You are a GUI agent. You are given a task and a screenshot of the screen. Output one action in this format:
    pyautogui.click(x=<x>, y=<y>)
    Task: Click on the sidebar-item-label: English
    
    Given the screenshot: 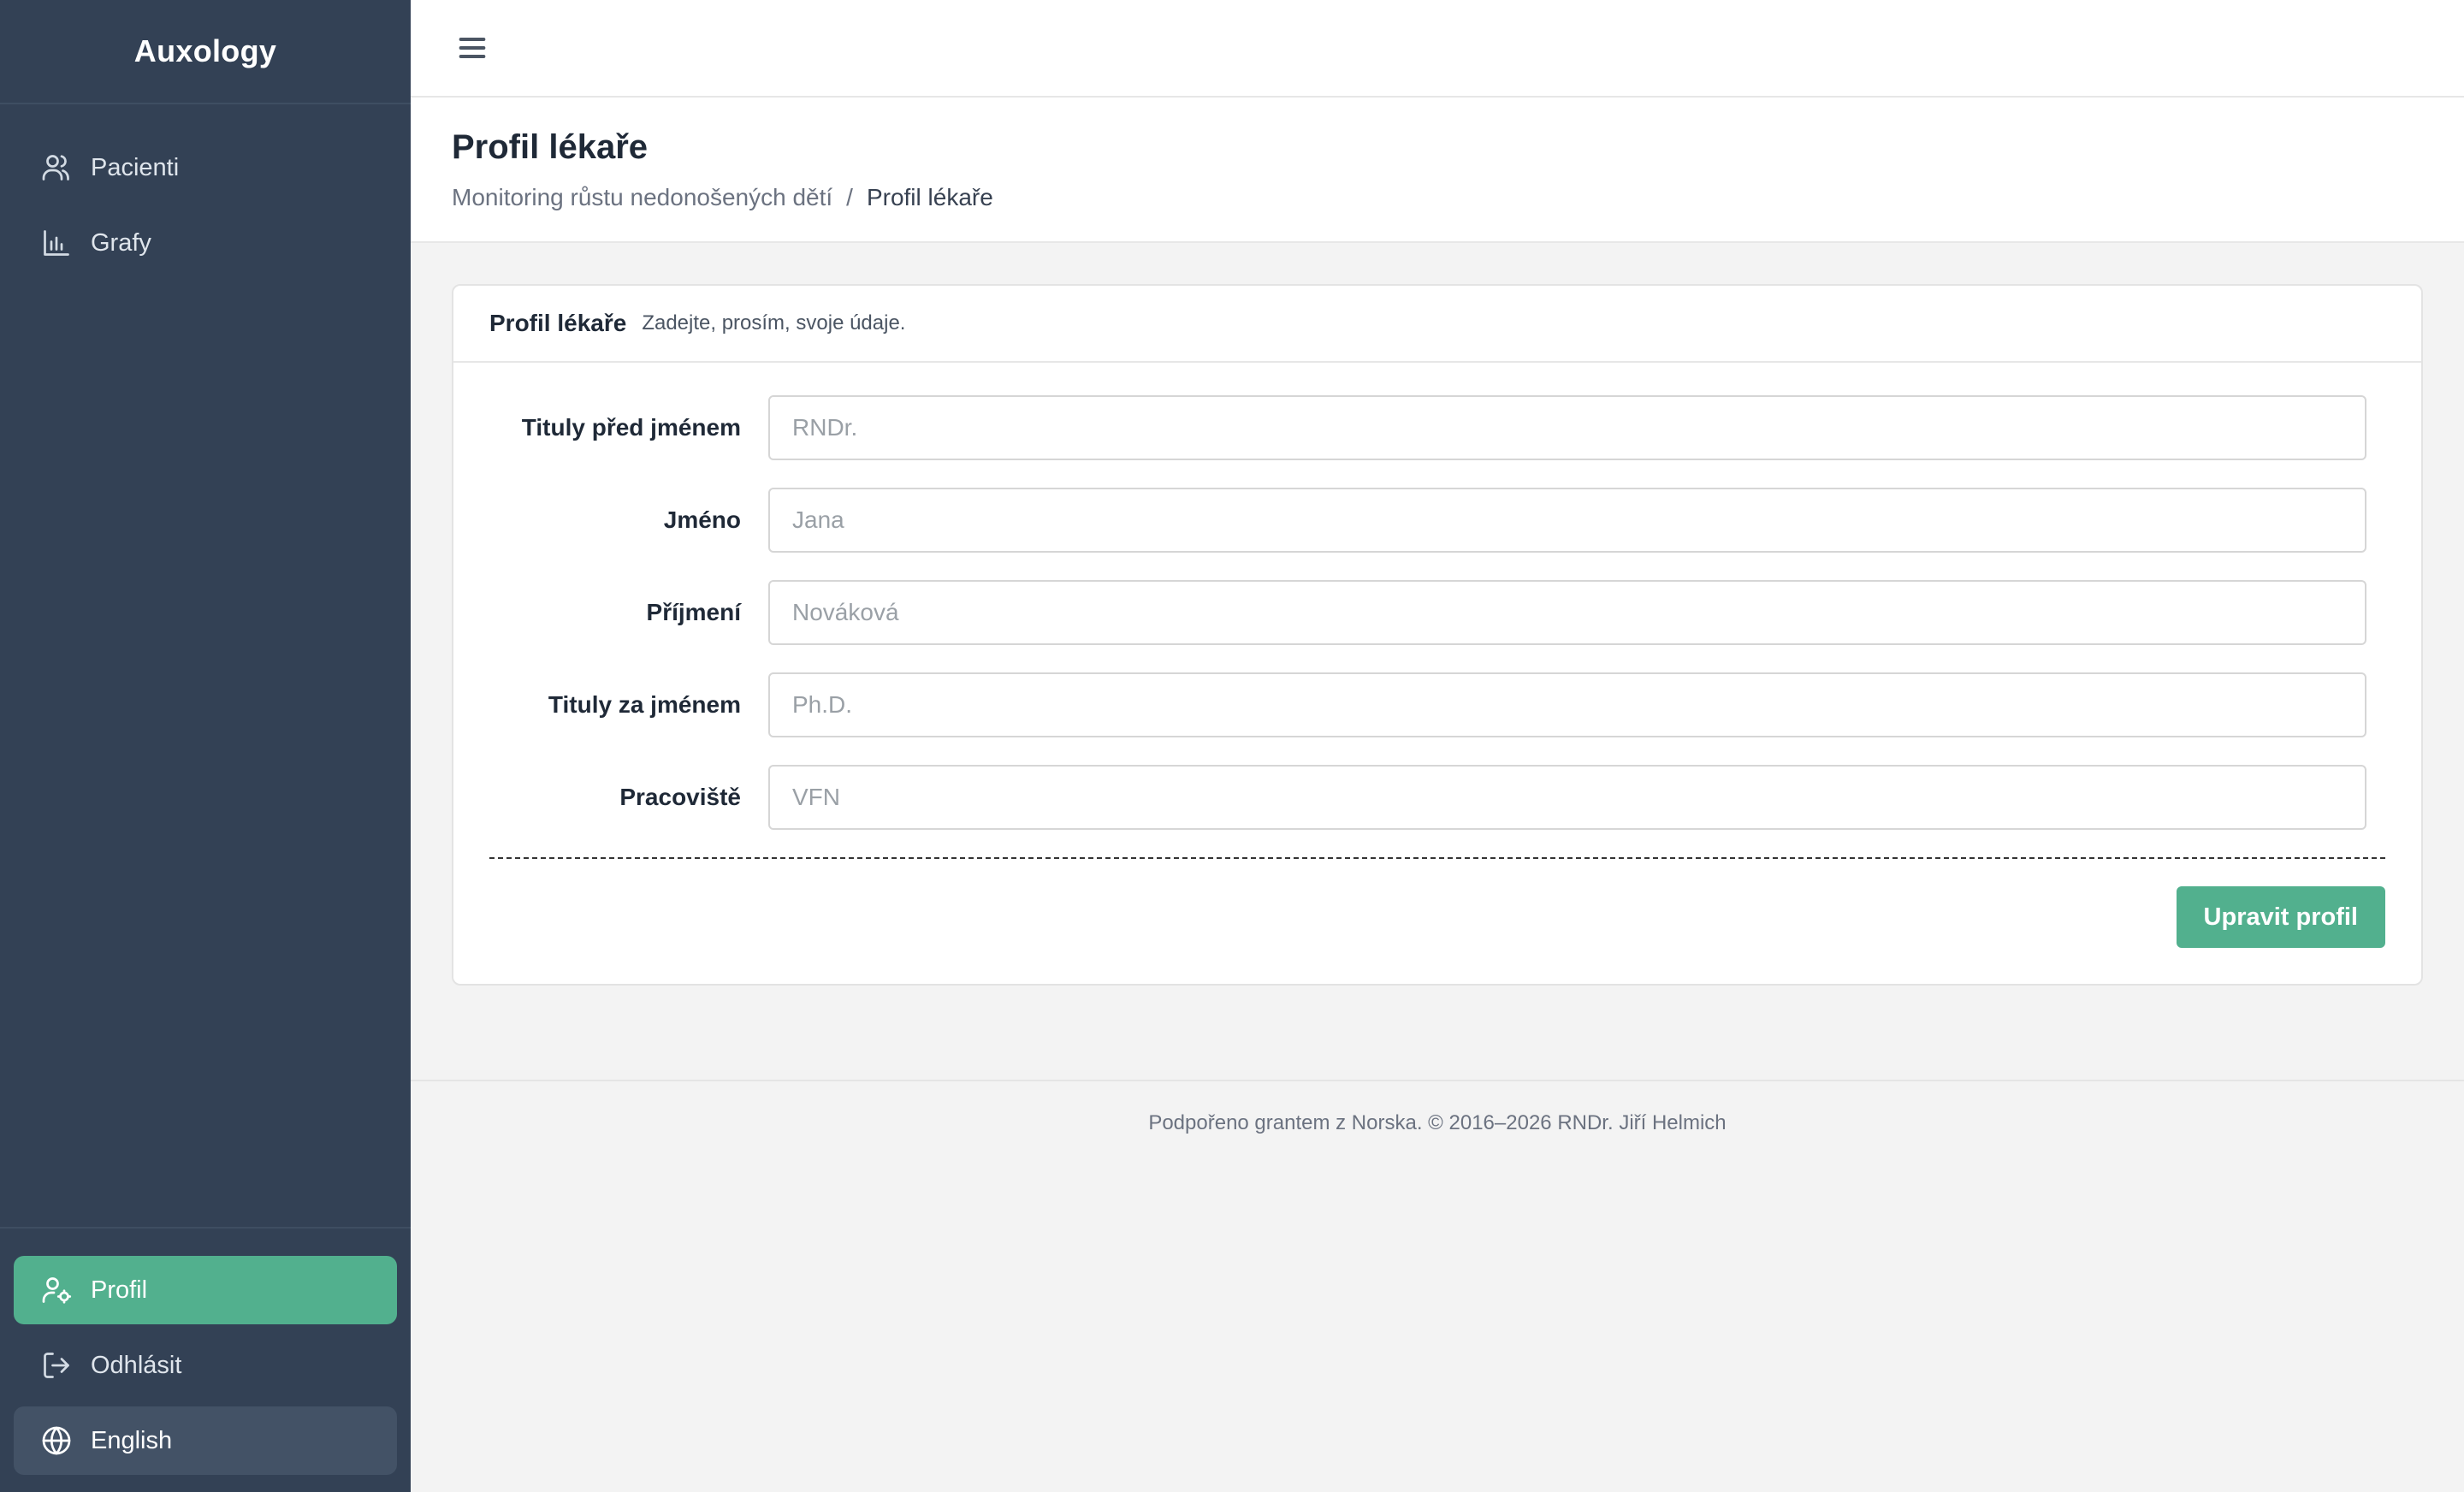 What is the action you would take?
    pyautogui.click(x=132, y=1440)
    